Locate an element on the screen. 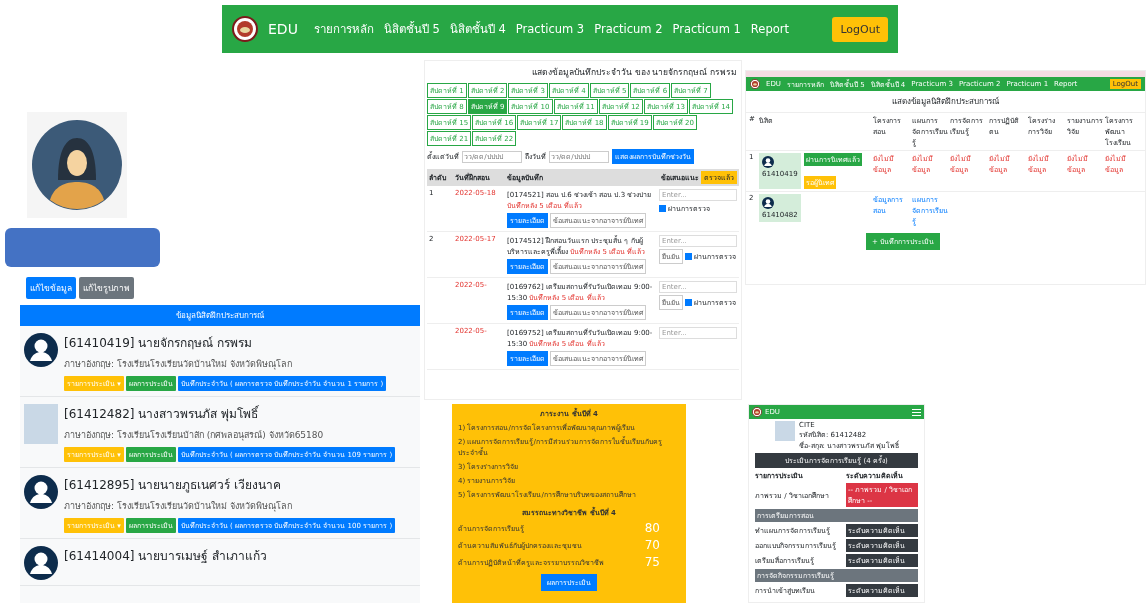  profile-button: แก้ไขรูปภาพ is located at coordinates (106, 288).